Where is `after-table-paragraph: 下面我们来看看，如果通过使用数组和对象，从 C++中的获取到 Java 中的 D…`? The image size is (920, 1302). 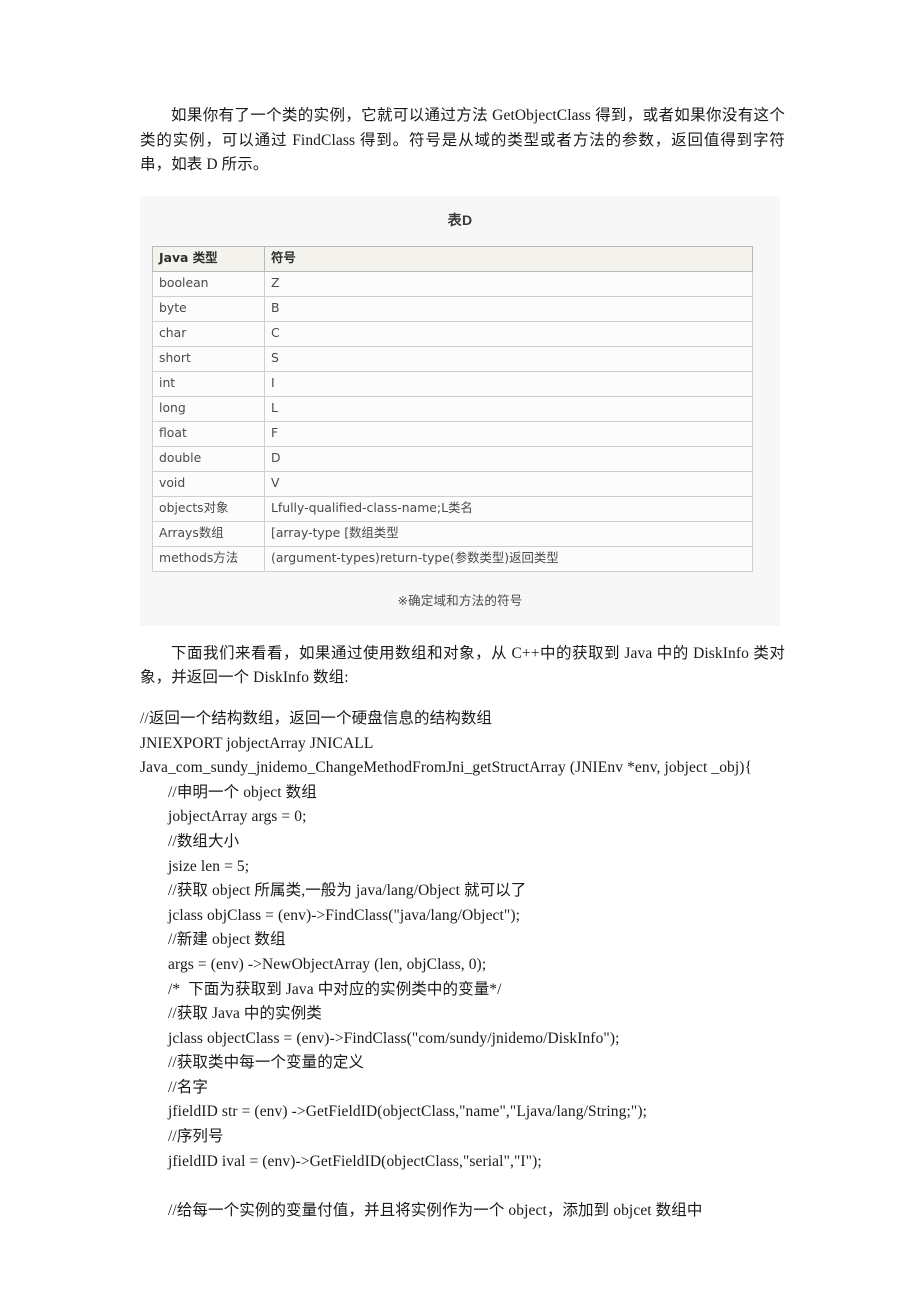 after-table-paragraph: 下面我们来看看，如果通过使用数组和对象，从 C++中的获取到 Java 中的 D… is located at coordinates (462, 665).